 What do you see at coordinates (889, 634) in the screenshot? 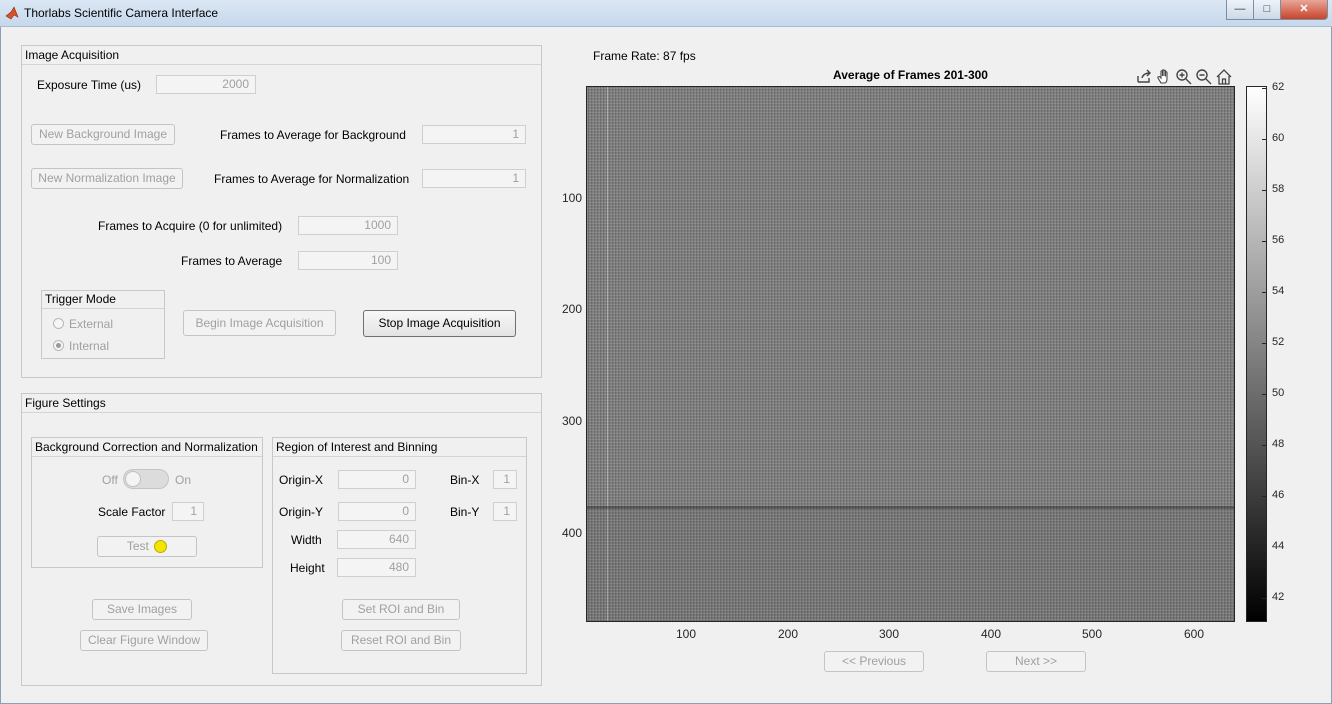
I see `x-tick-label: 300` at bounding box center [889, 634].